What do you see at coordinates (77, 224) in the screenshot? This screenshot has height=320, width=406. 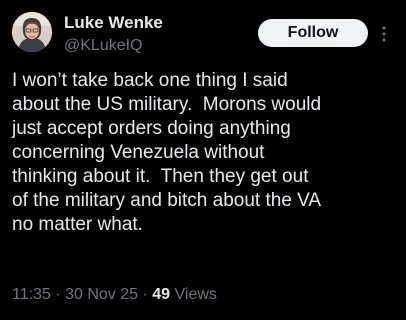 I see `tweet-text-line: no matter what.` at bounding box center [77, 224].